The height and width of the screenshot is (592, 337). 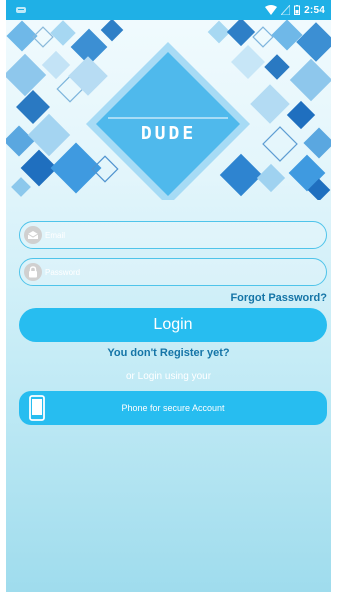 What do you see at coordinates (278, 298) in the screenshot?
I see `forgot-password-link: Forgot Password?` at bounding box center [278, 298].